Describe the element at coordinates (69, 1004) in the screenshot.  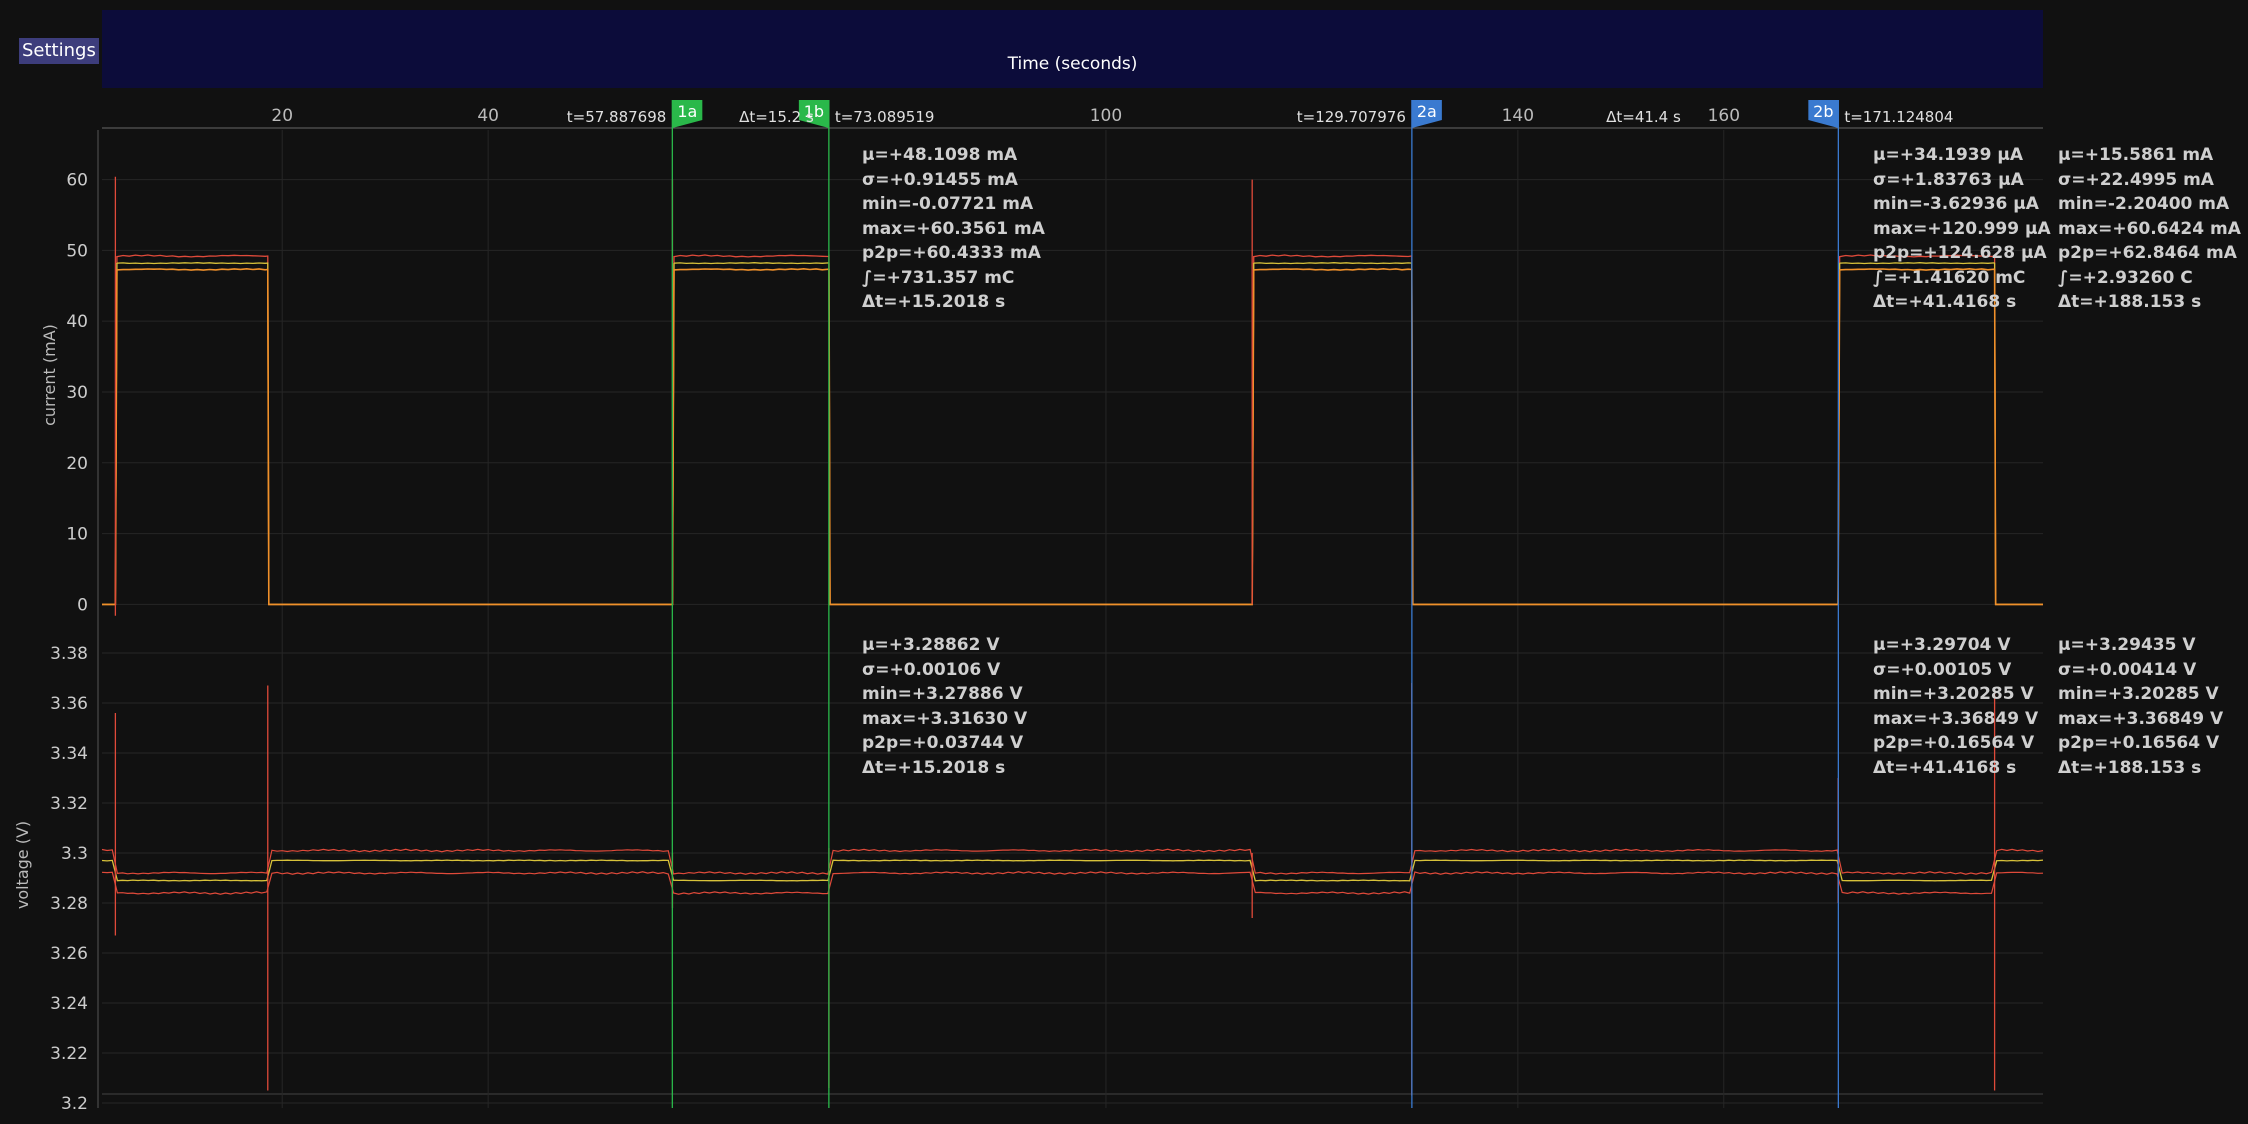
I see `voltage-tick-label: 3.24` at that location.